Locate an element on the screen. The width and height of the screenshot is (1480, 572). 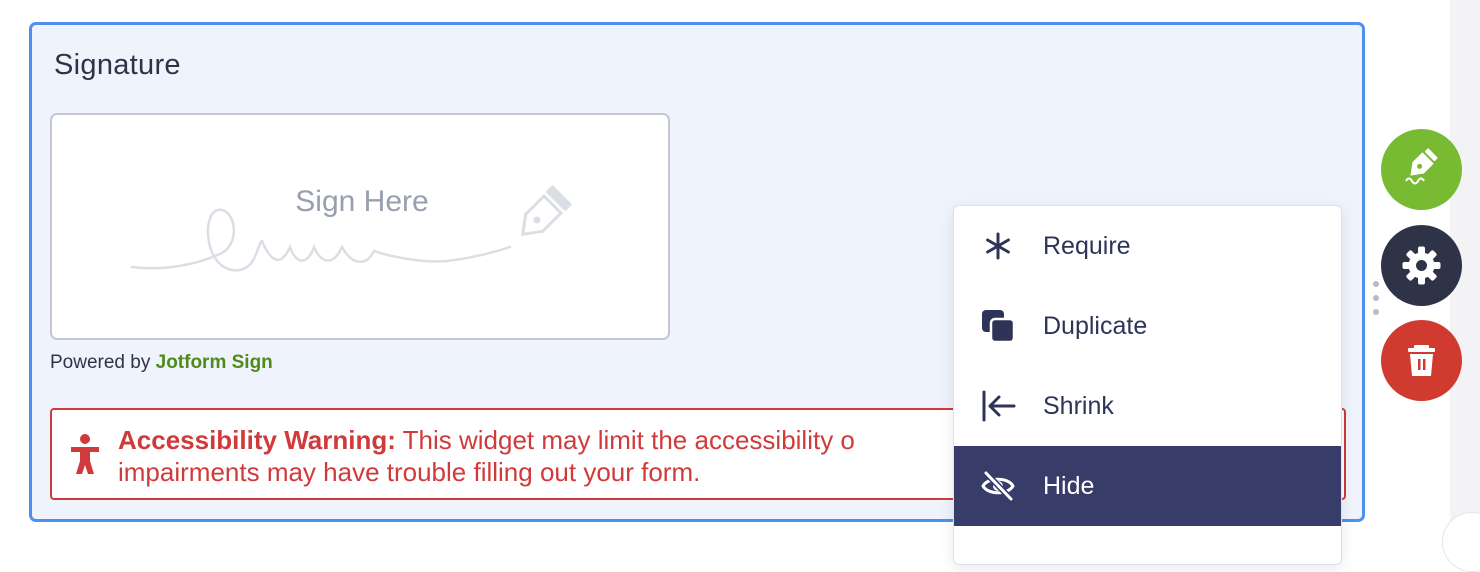
signature-settings-button is located at coordinates (1421, 169).